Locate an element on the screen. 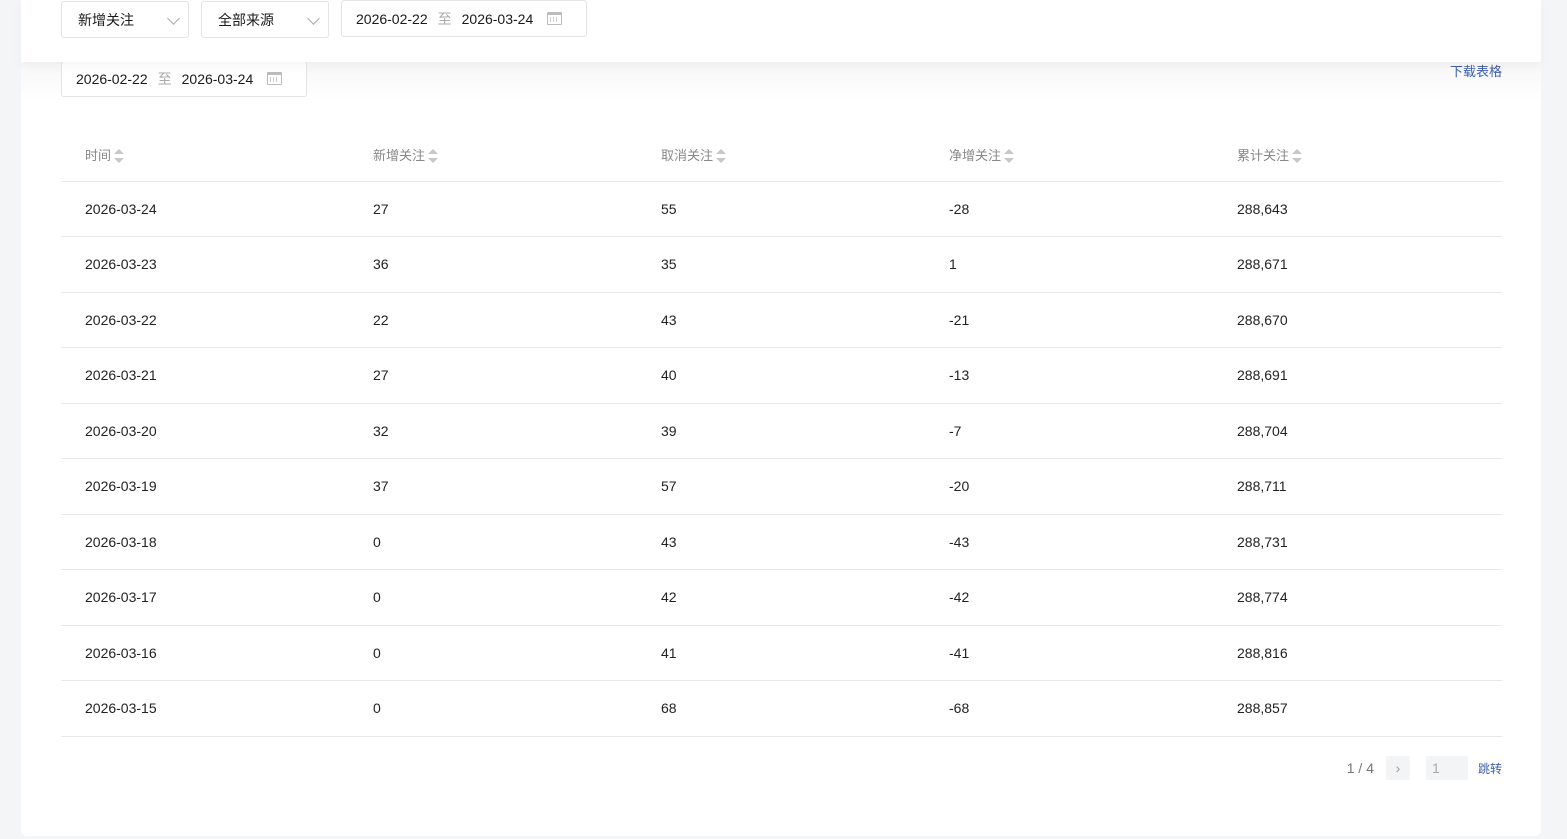 This screenshot has height=839, width=1567. table-row: 2026-03-22 22 43 -21 288,670 is located at coordinates (781, 320).